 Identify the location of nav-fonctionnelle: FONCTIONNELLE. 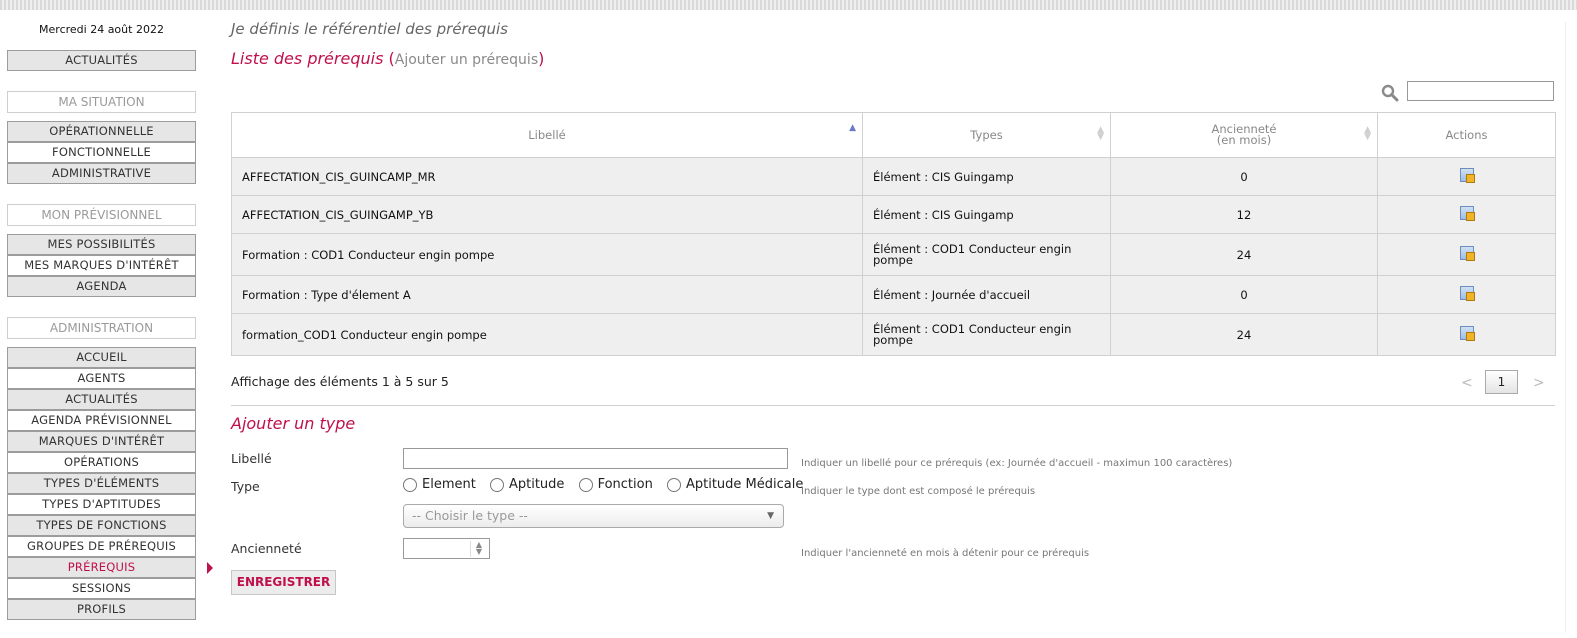
(101, 152).